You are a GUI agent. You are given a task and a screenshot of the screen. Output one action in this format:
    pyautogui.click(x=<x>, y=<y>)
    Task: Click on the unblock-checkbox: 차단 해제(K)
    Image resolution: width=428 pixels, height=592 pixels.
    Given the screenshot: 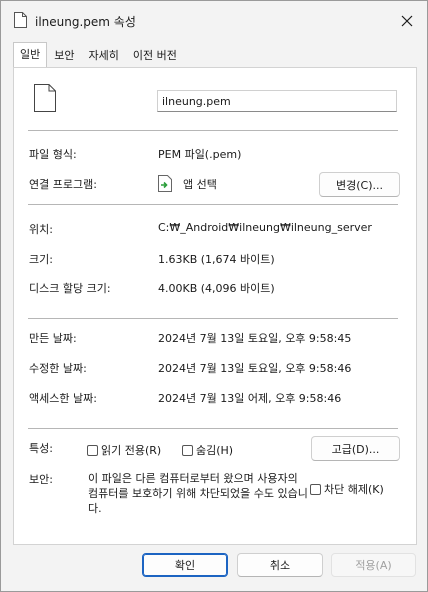 What is the action you would take?
    pyautogui.click(x=347, y=489)
    